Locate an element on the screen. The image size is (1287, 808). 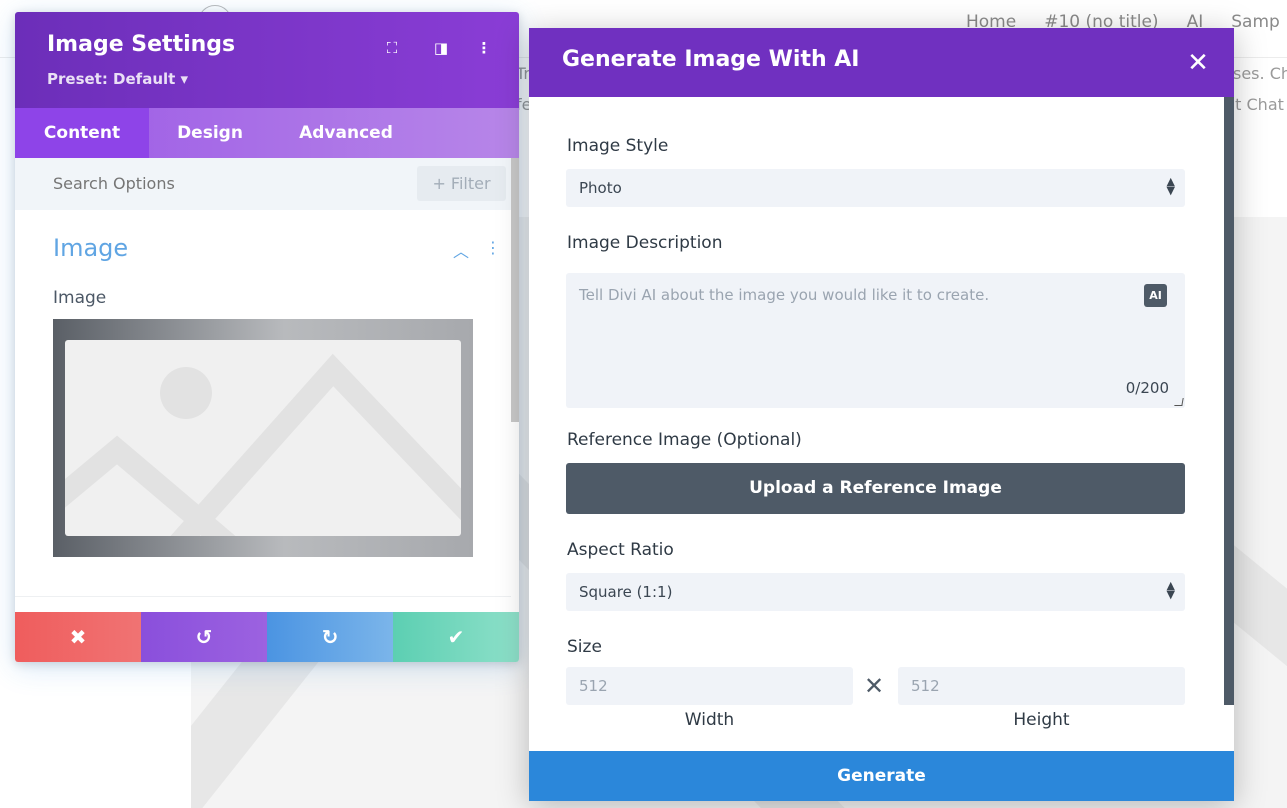
filter-button: + Filter is located at coordinates (461, 183).